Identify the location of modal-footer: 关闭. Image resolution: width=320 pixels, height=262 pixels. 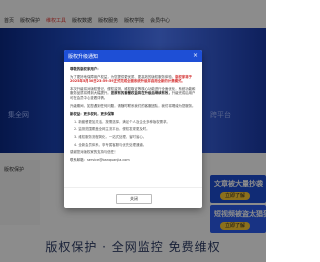
(133, 197).